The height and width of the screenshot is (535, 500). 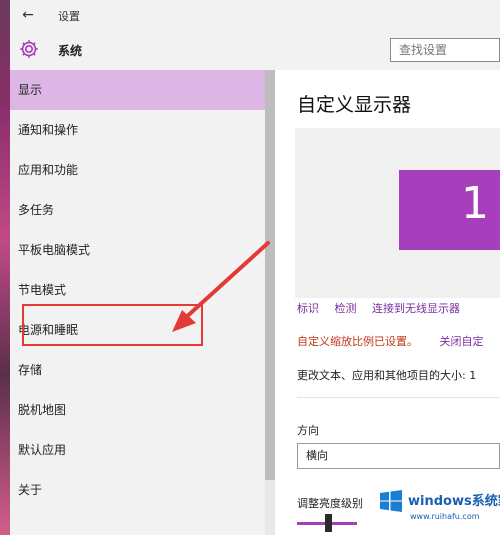 What do you see at coordinates (255, 15) in the screenshot?
I see `title-bar: ← 设置` at bounding box center [255, 15].